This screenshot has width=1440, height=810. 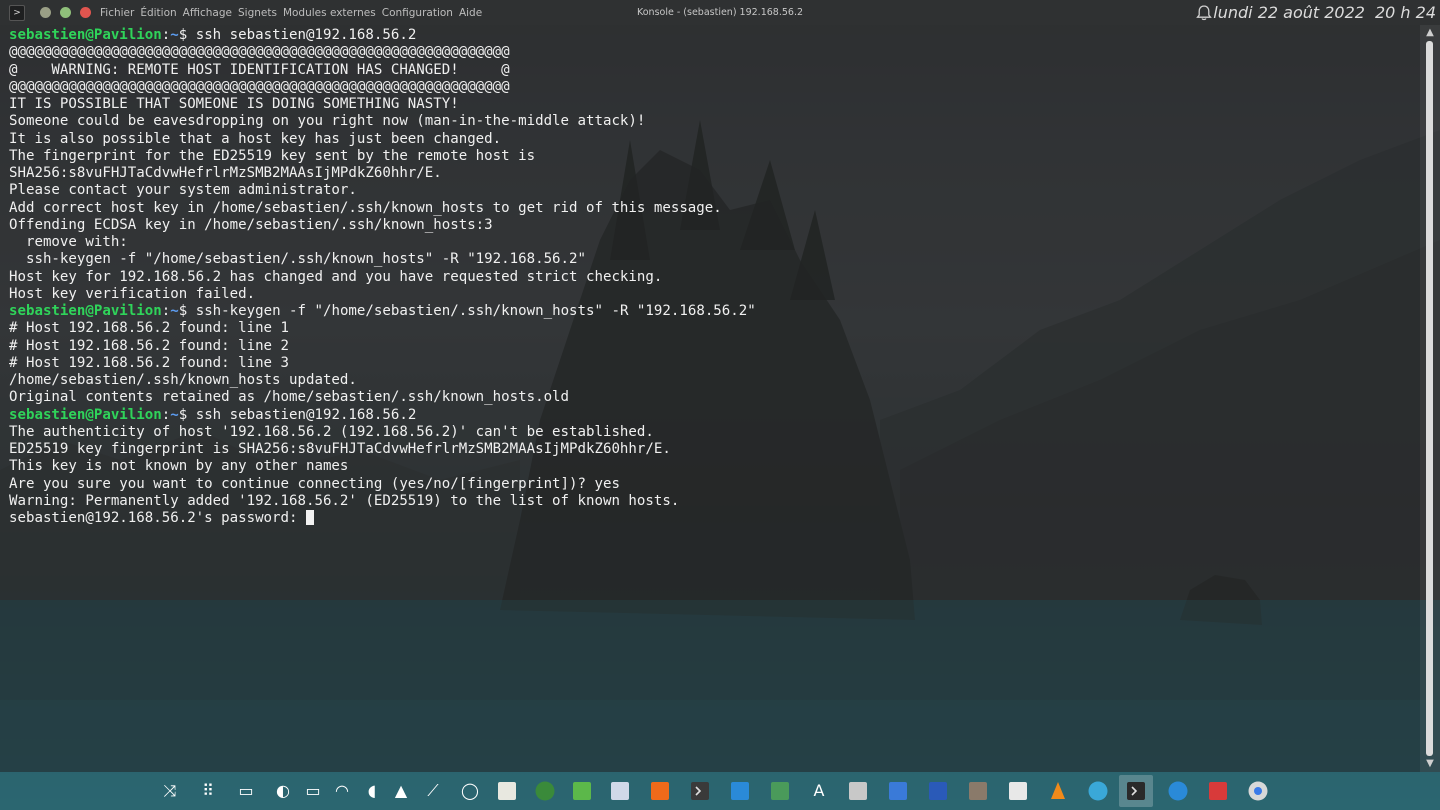 What do you see at coordinates (1136, 791) in the screenshot?
I see `konsole-icon` at bounding box center [1136, 791].